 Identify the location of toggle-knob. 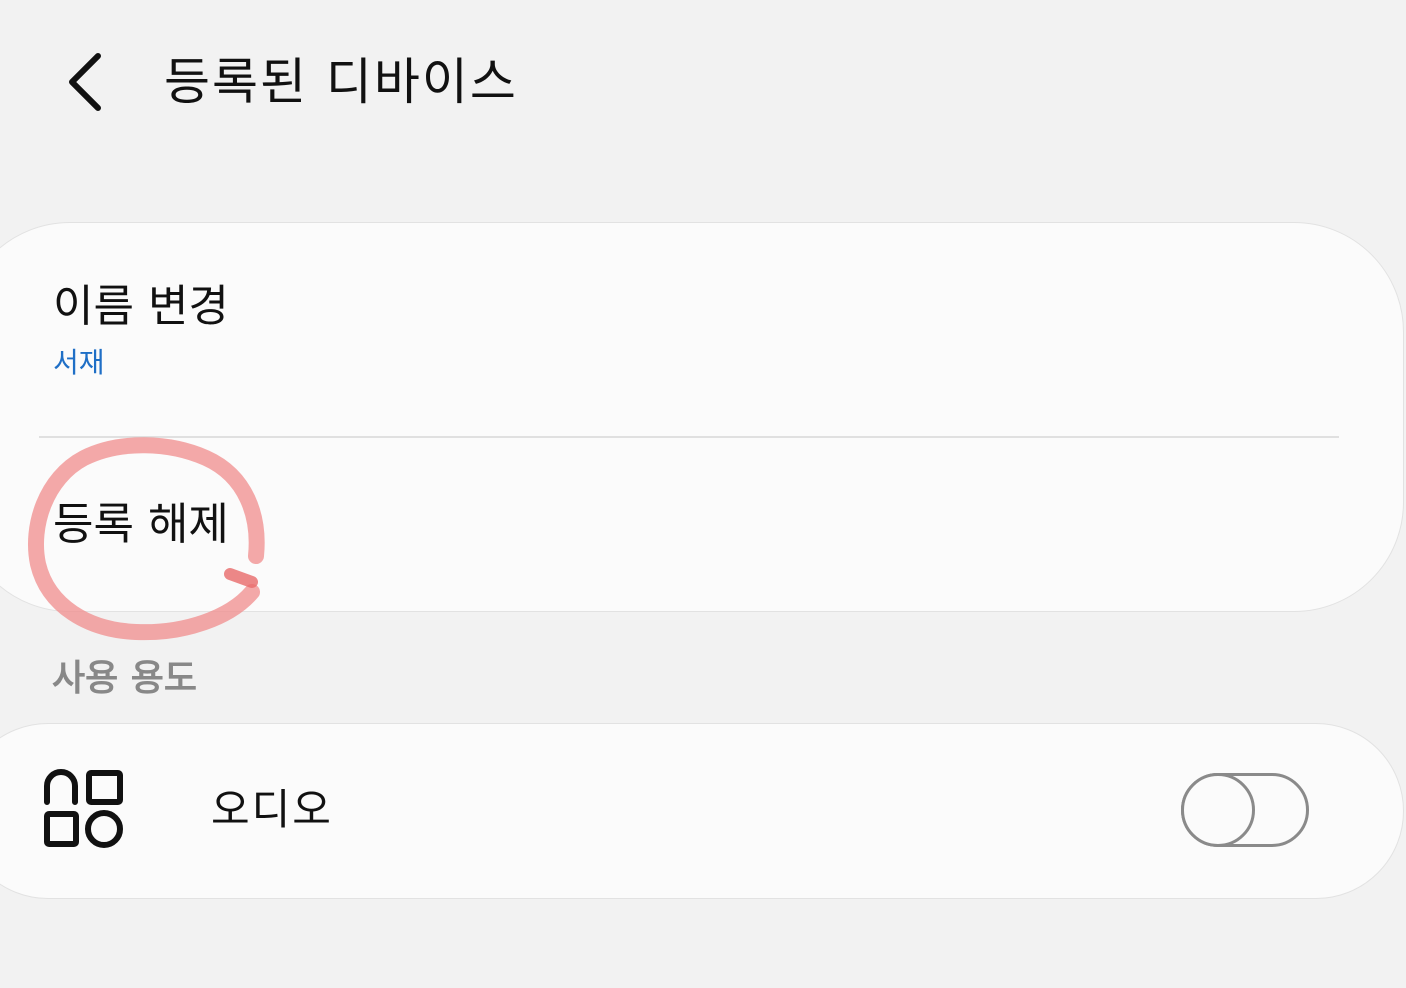
(1218, 810).